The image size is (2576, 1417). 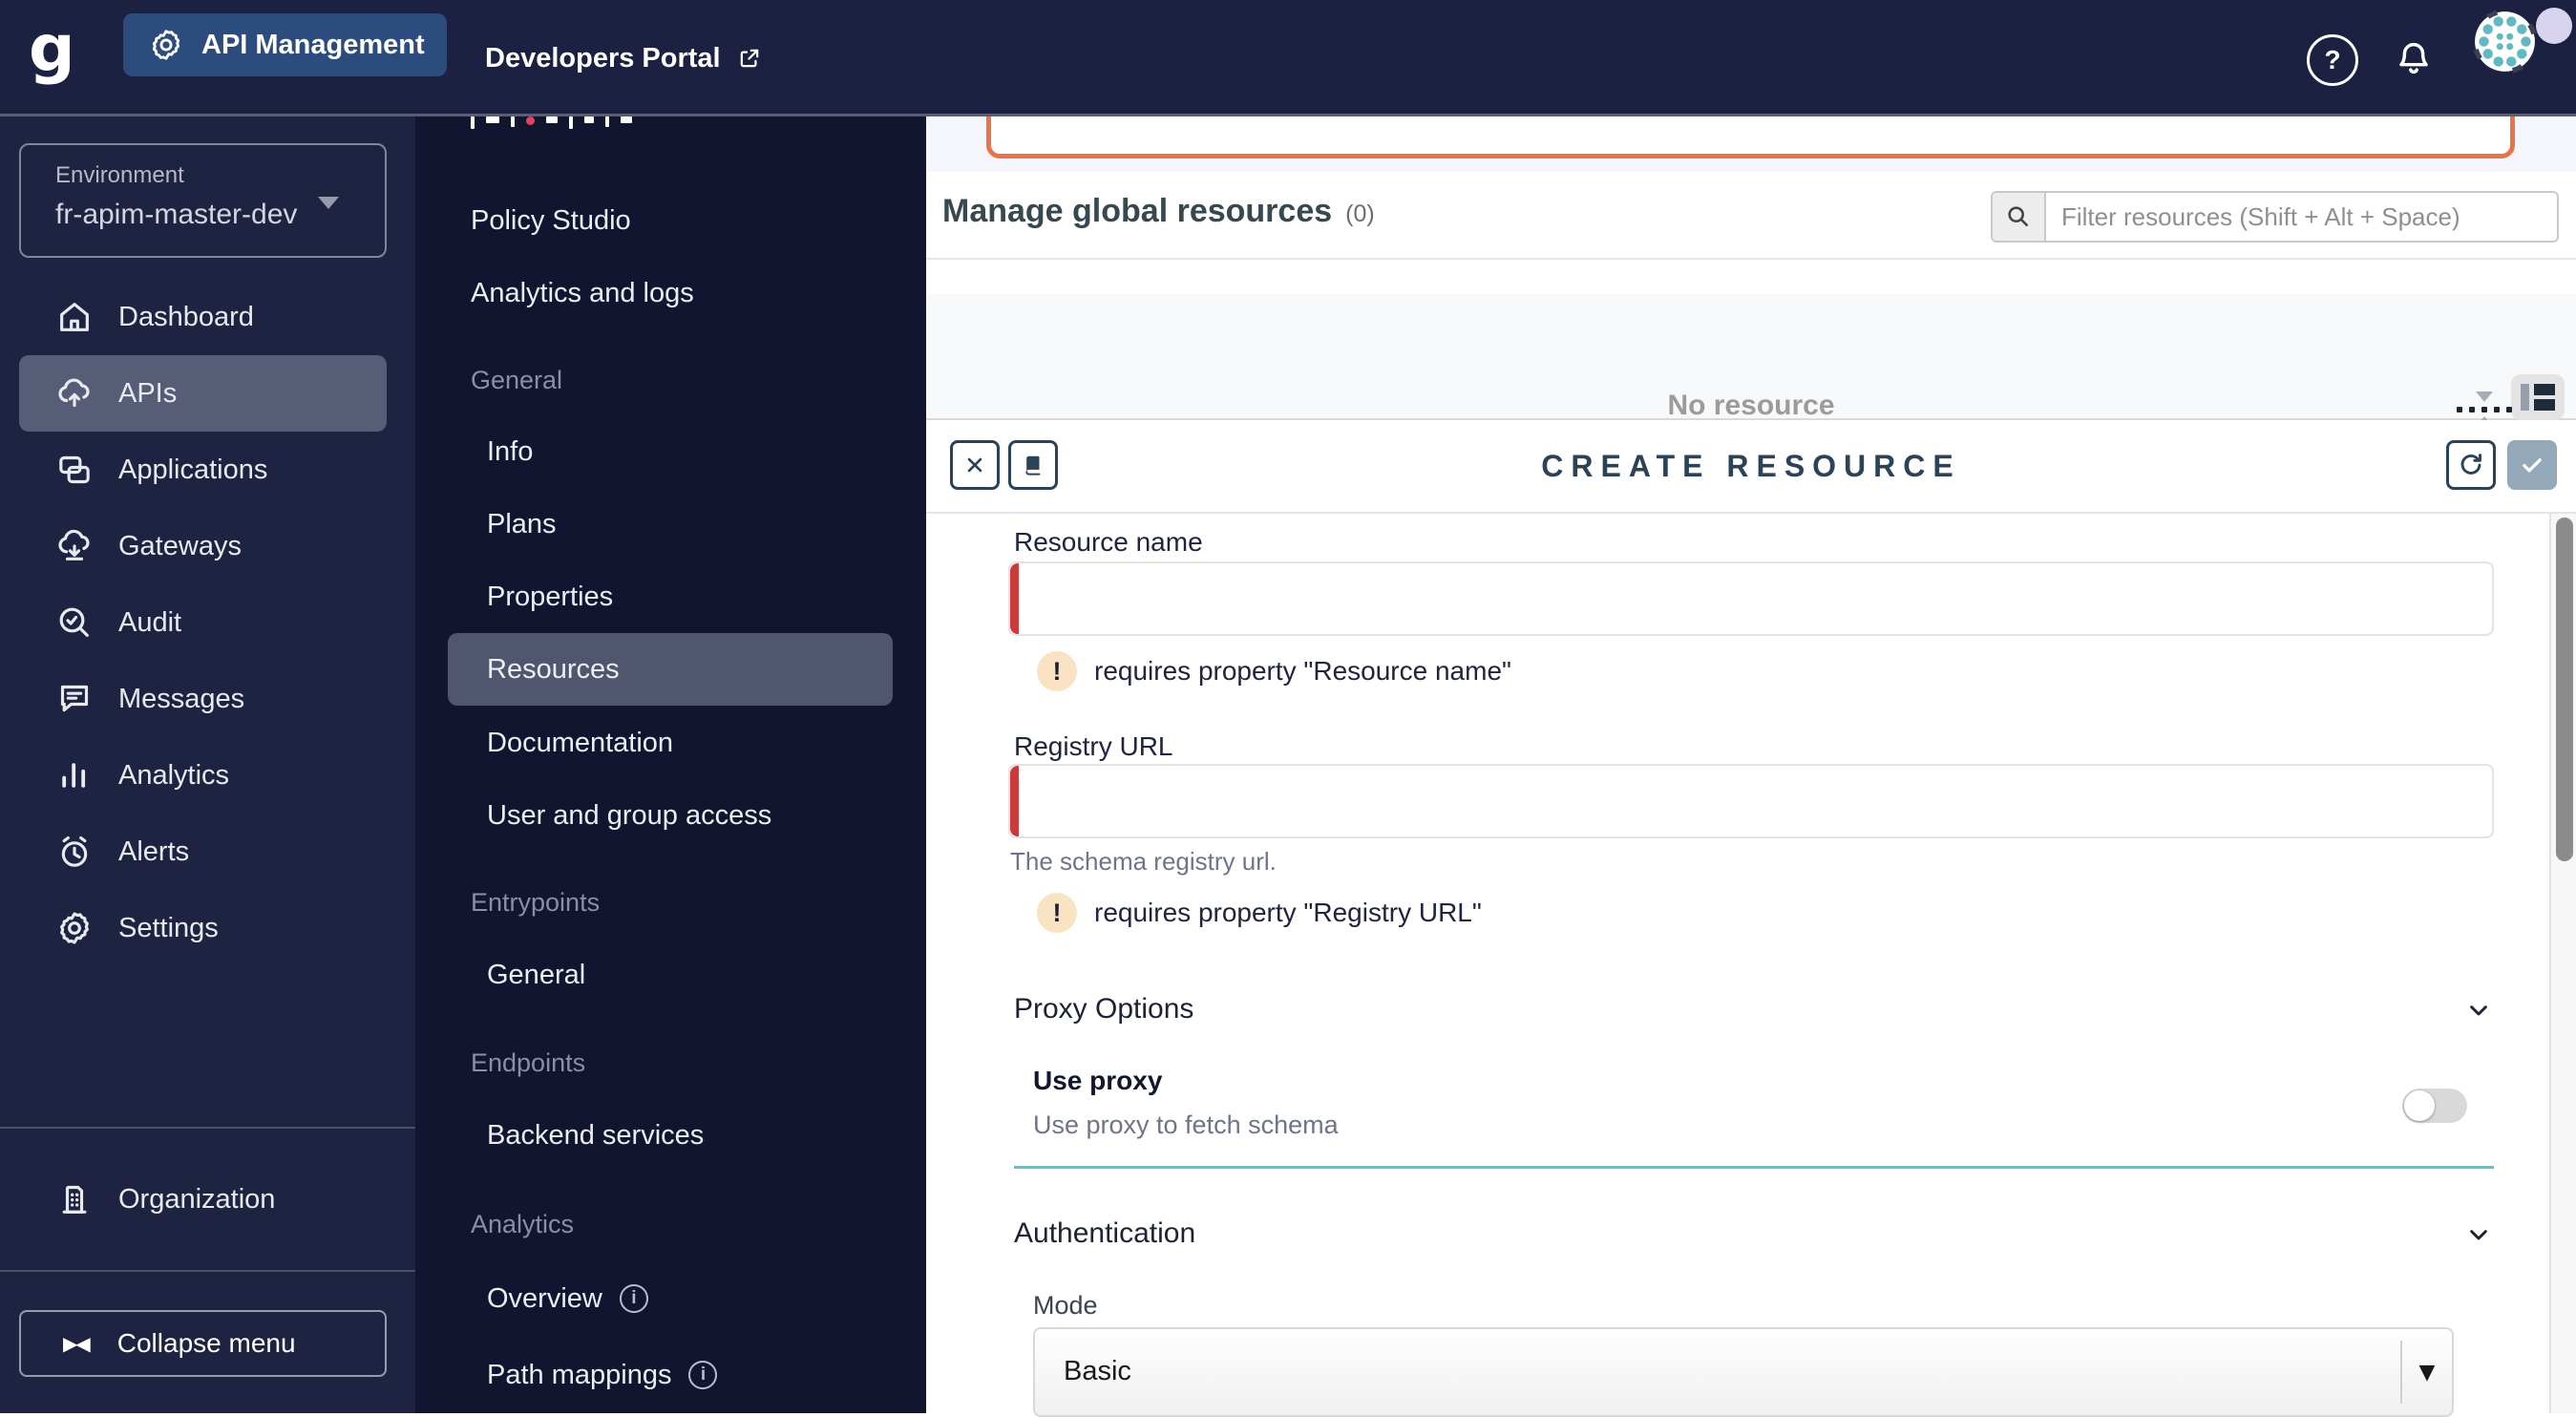 I want to click on sidebar-item-messages: Messages, so click(x=207, y=699).